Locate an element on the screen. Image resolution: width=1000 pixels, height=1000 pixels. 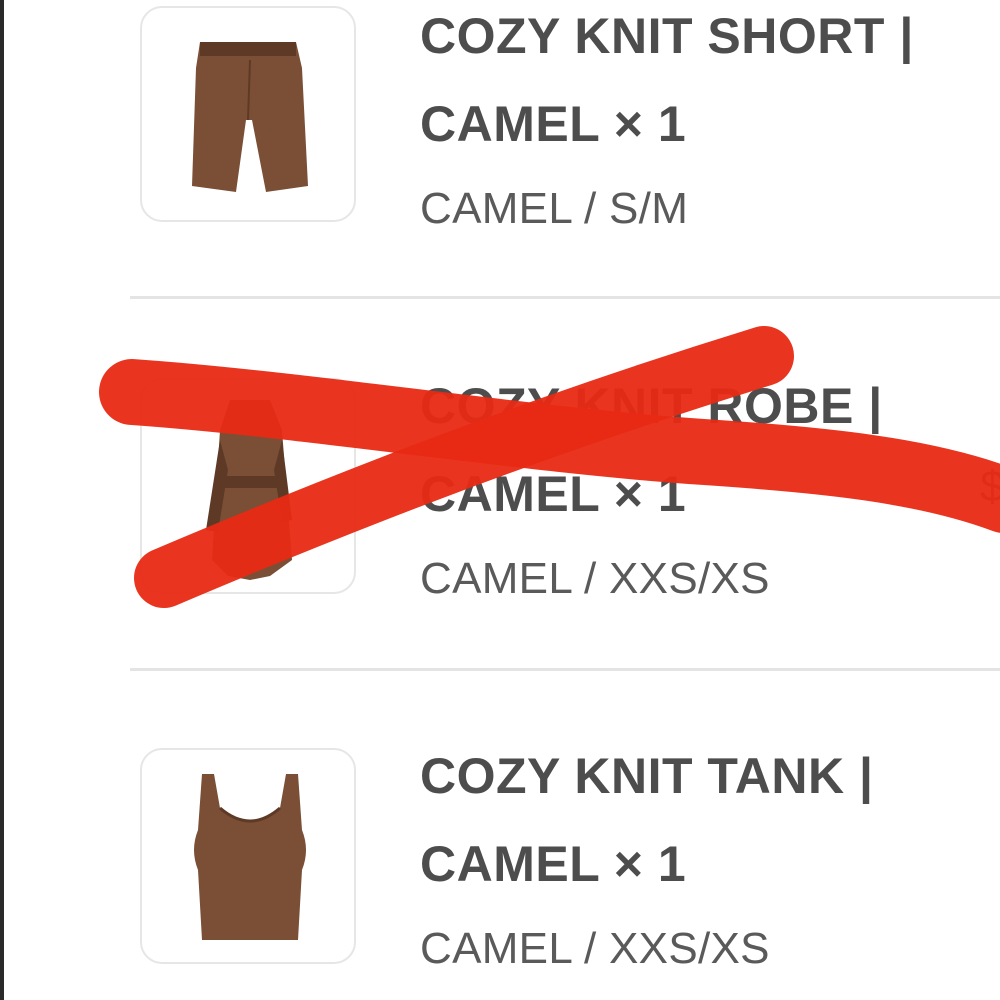
product-title: COZY KNIT ROBE | CAMEL × 1 is located at coordinates (700, 450).